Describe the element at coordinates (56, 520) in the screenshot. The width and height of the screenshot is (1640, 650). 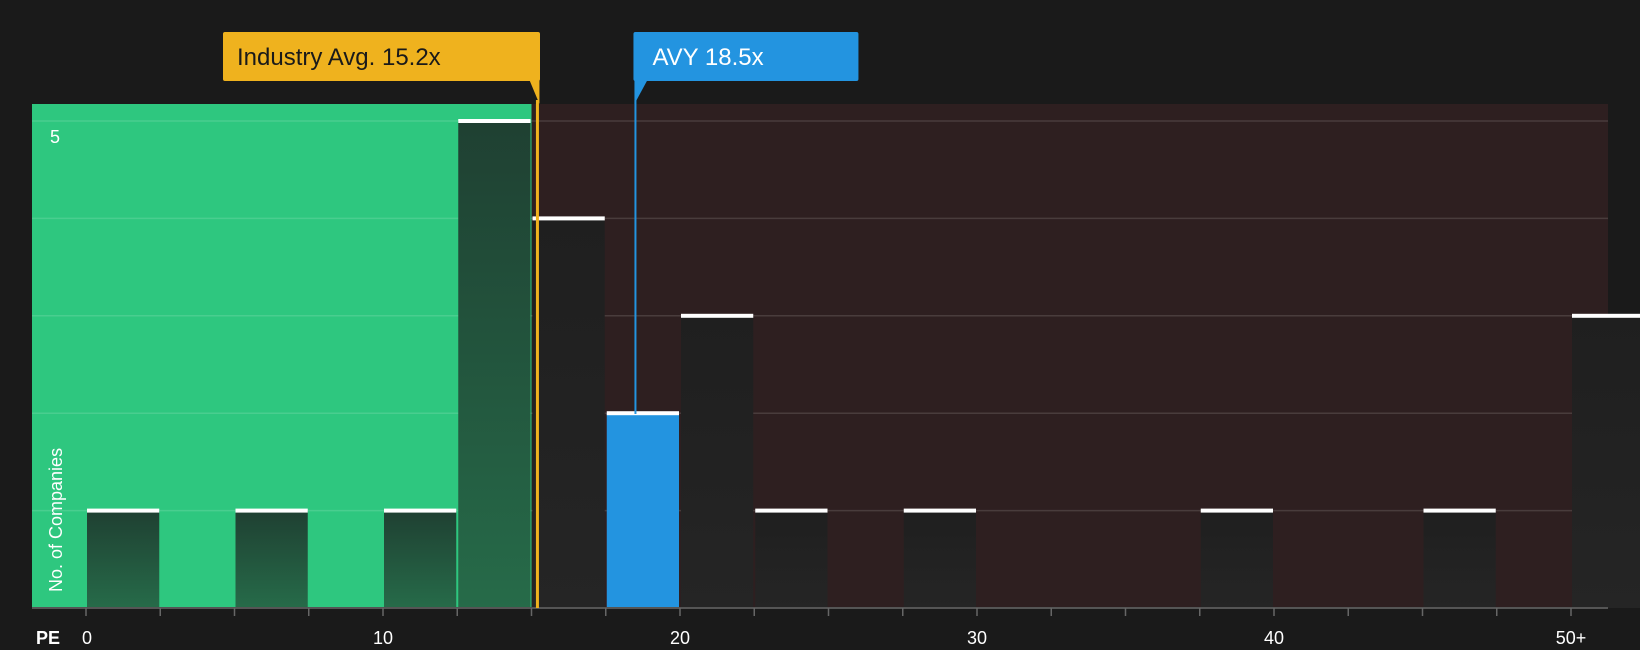
I see `y-axis-label: No. of Companies` at that location.